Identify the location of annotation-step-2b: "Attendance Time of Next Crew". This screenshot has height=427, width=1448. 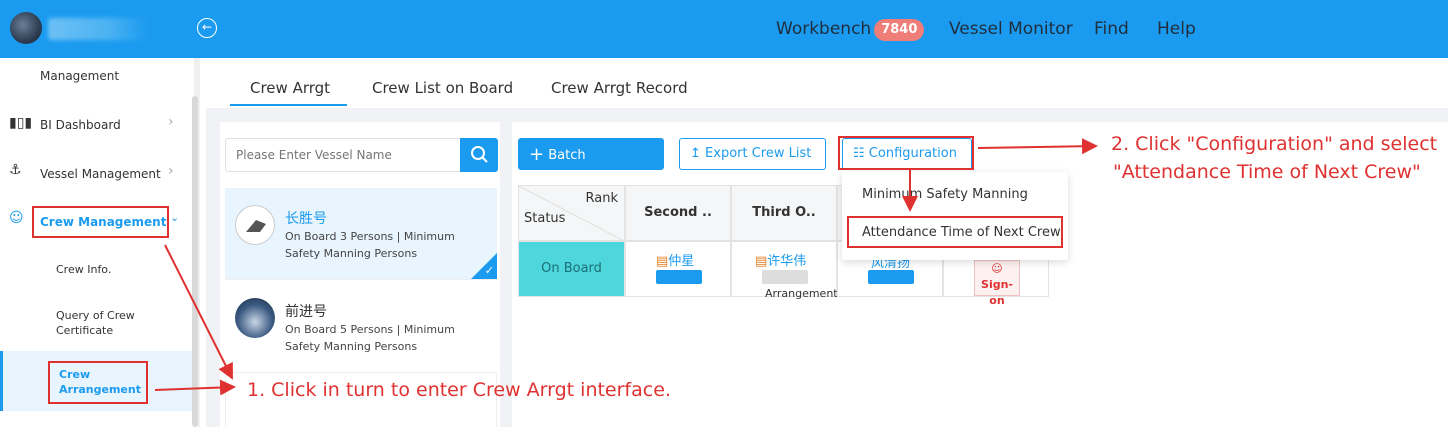
(1267, 172).